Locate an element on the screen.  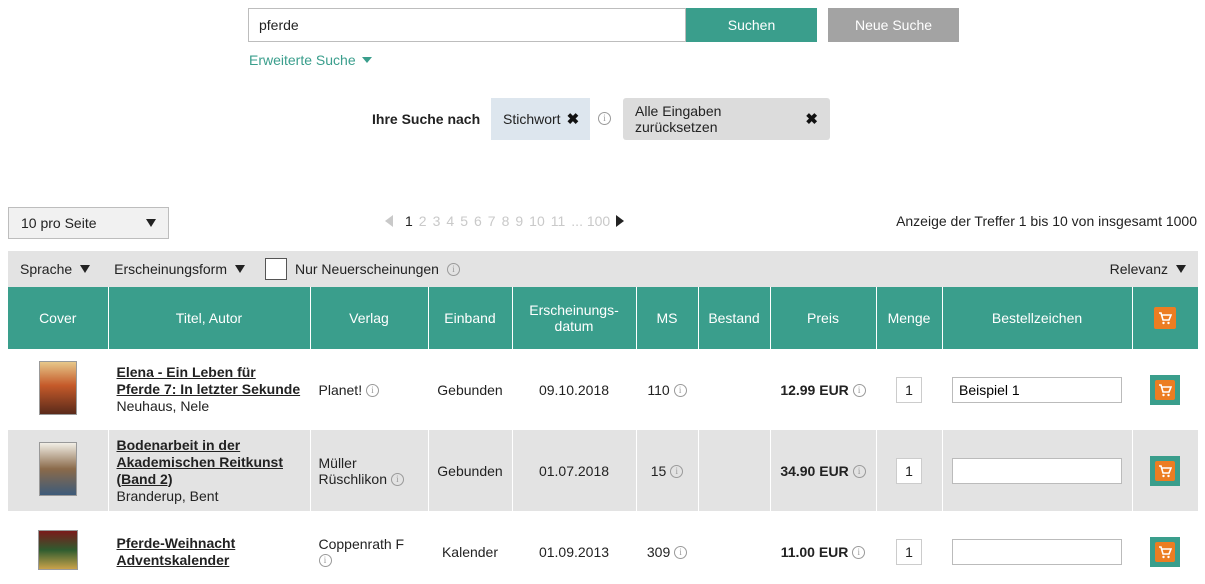
cart-cell is located at coordinates (1165, 389).